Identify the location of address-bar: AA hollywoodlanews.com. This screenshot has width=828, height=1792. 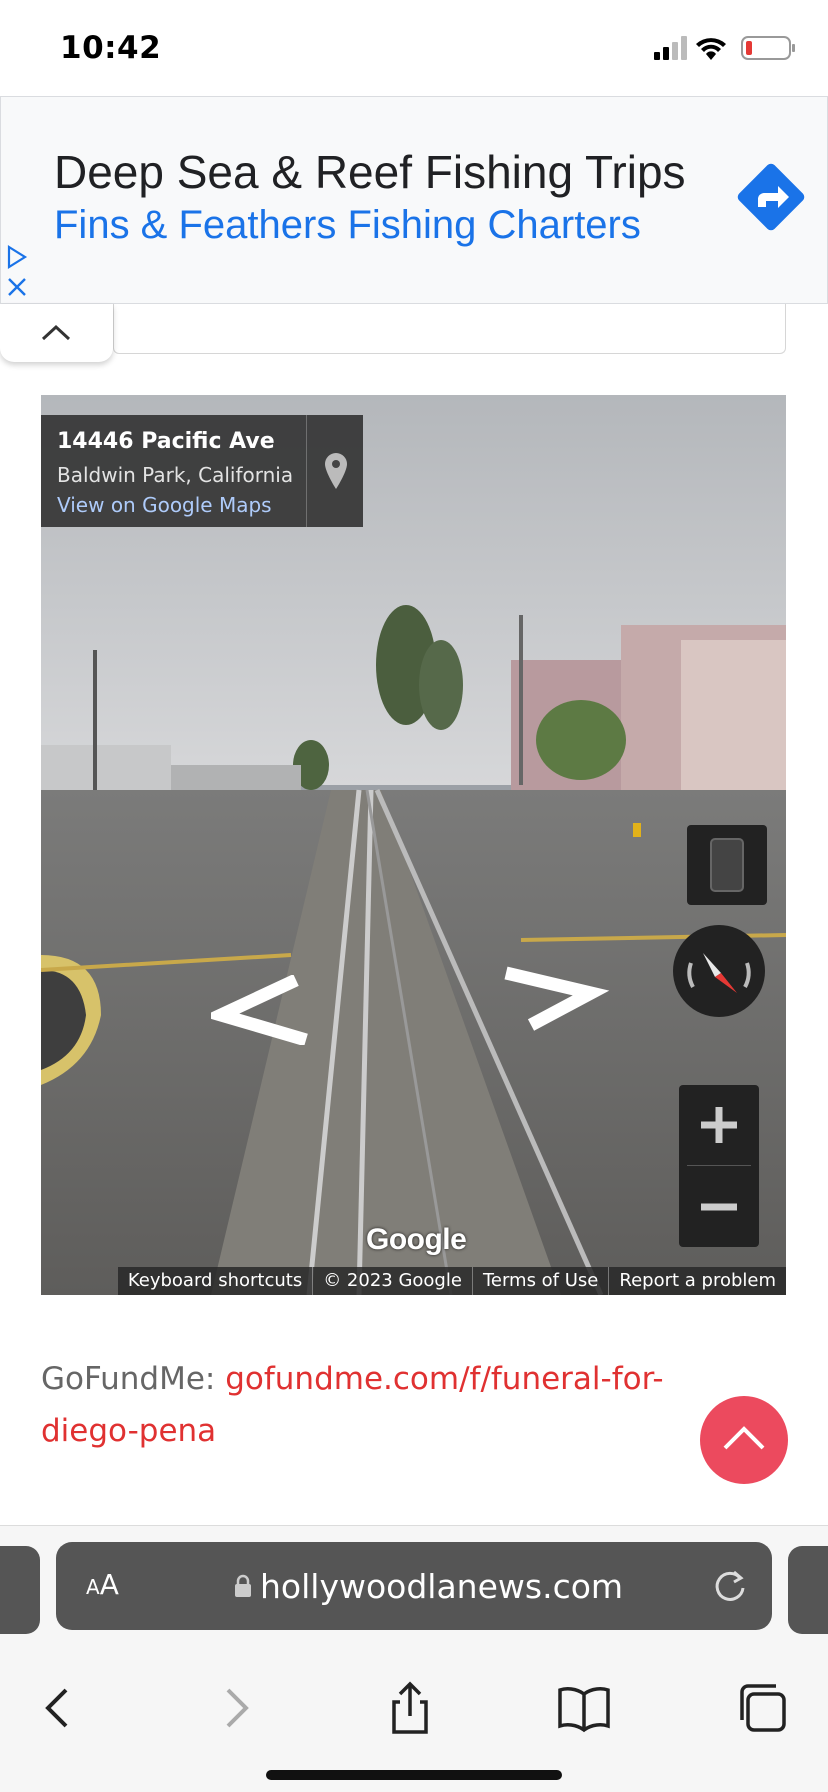
(414, 1586).